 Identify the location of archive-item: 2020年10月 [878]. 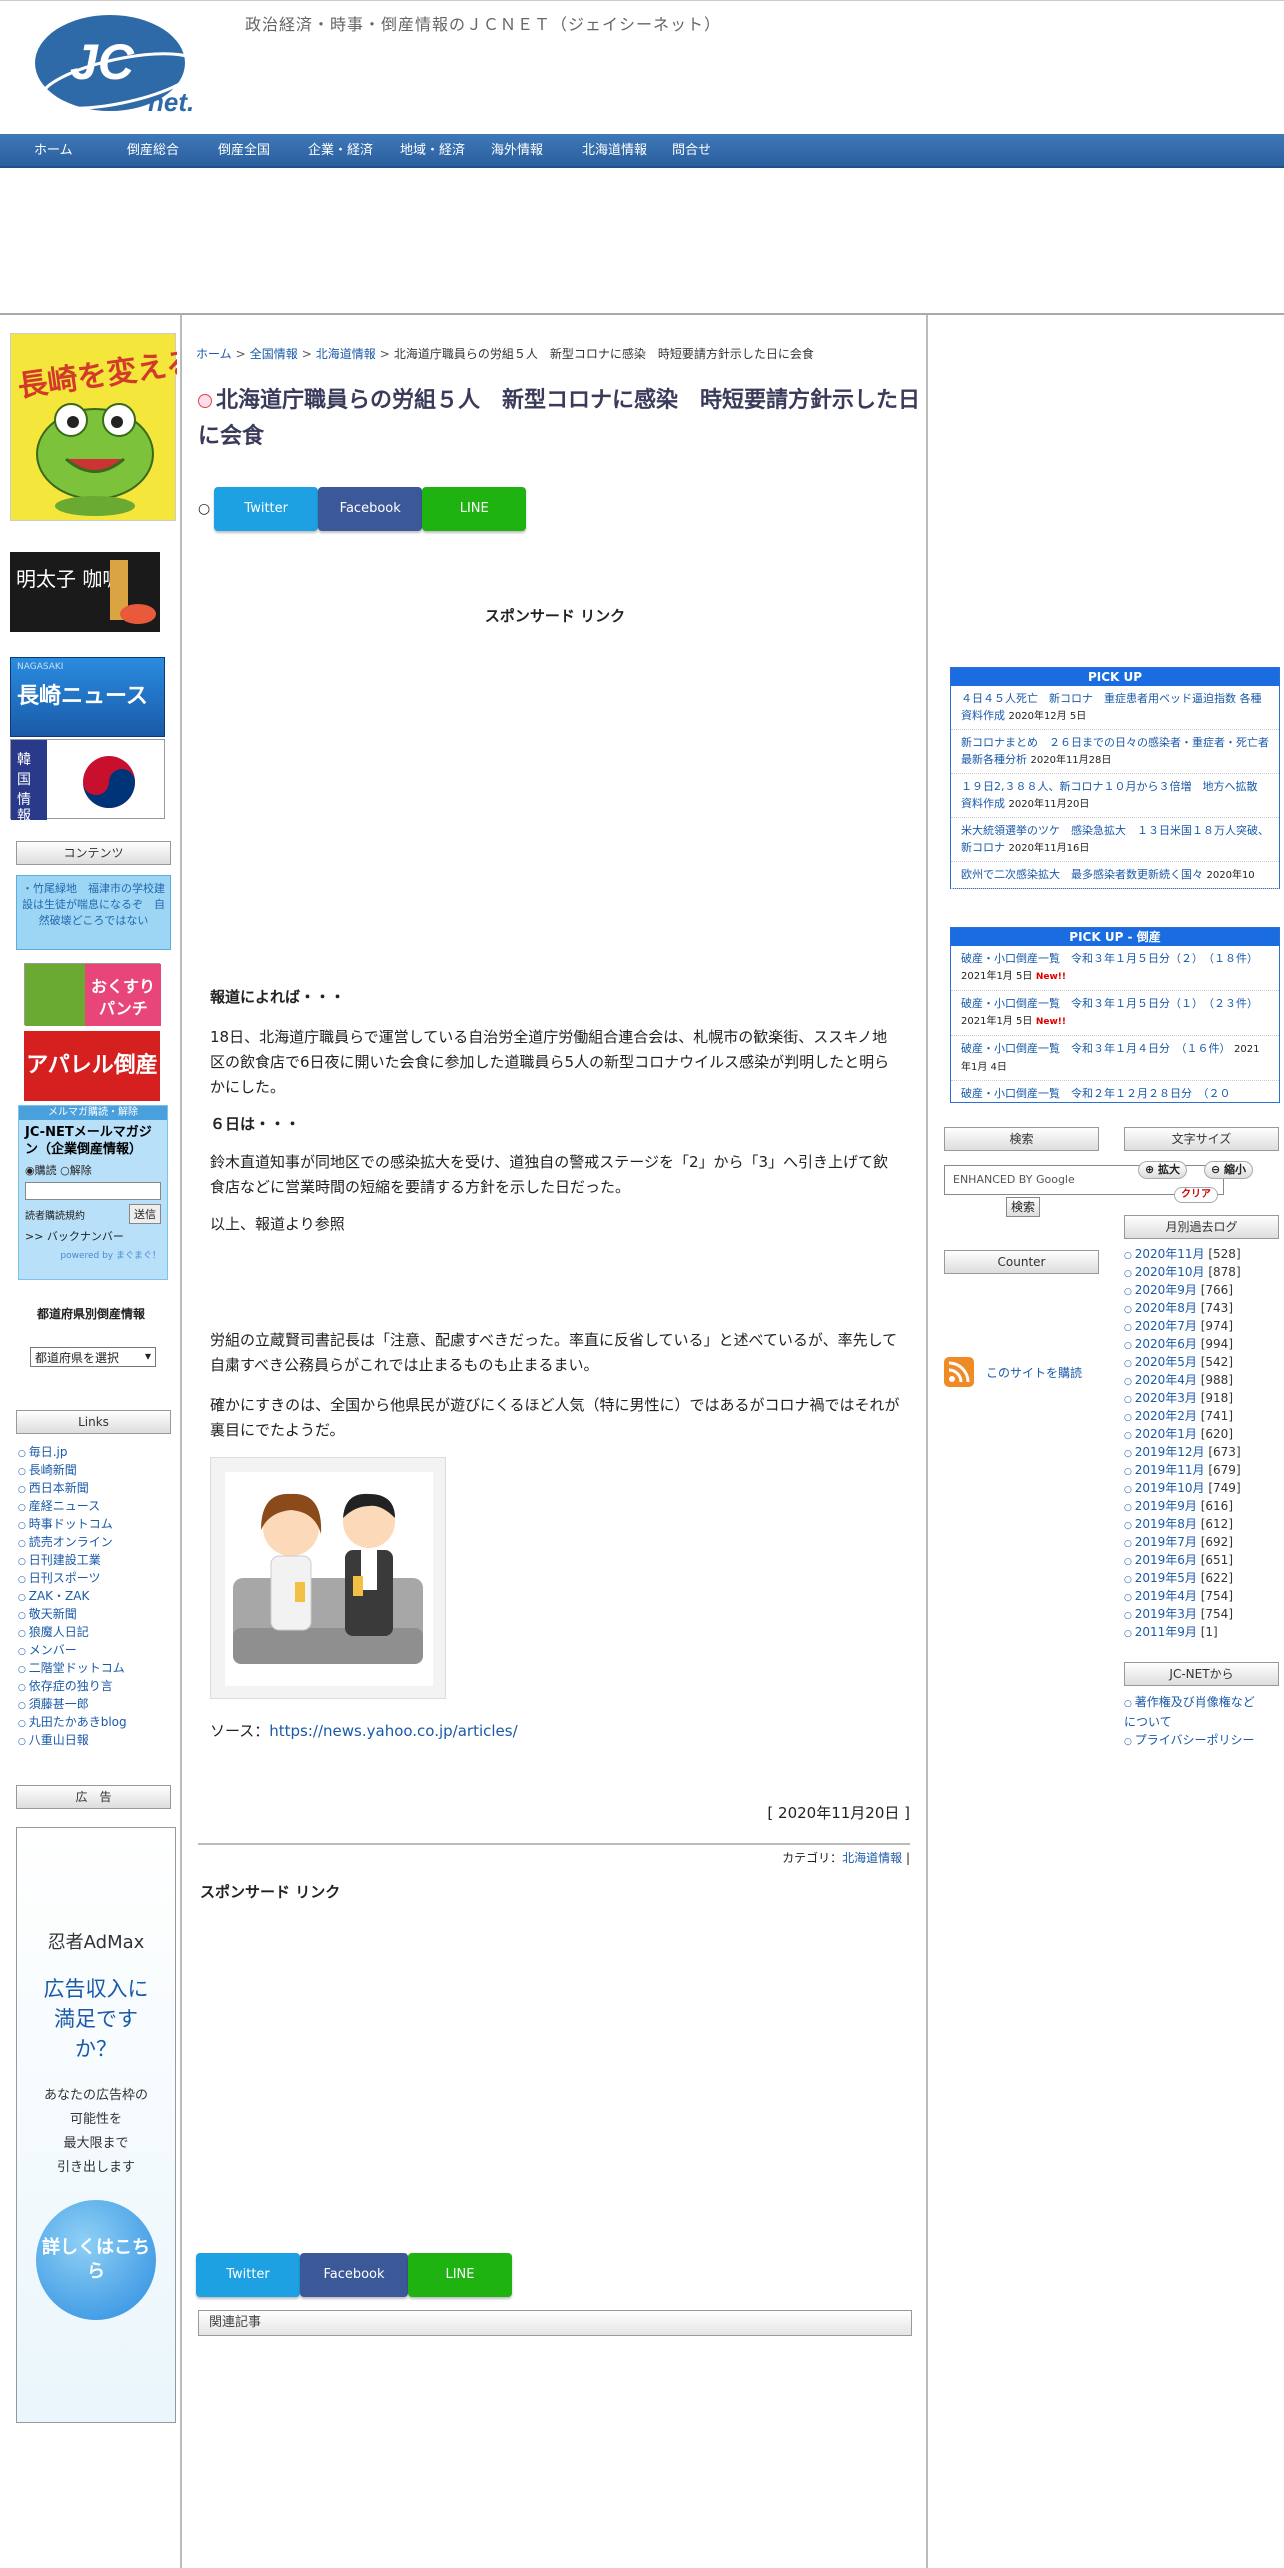
(1182, 1272).